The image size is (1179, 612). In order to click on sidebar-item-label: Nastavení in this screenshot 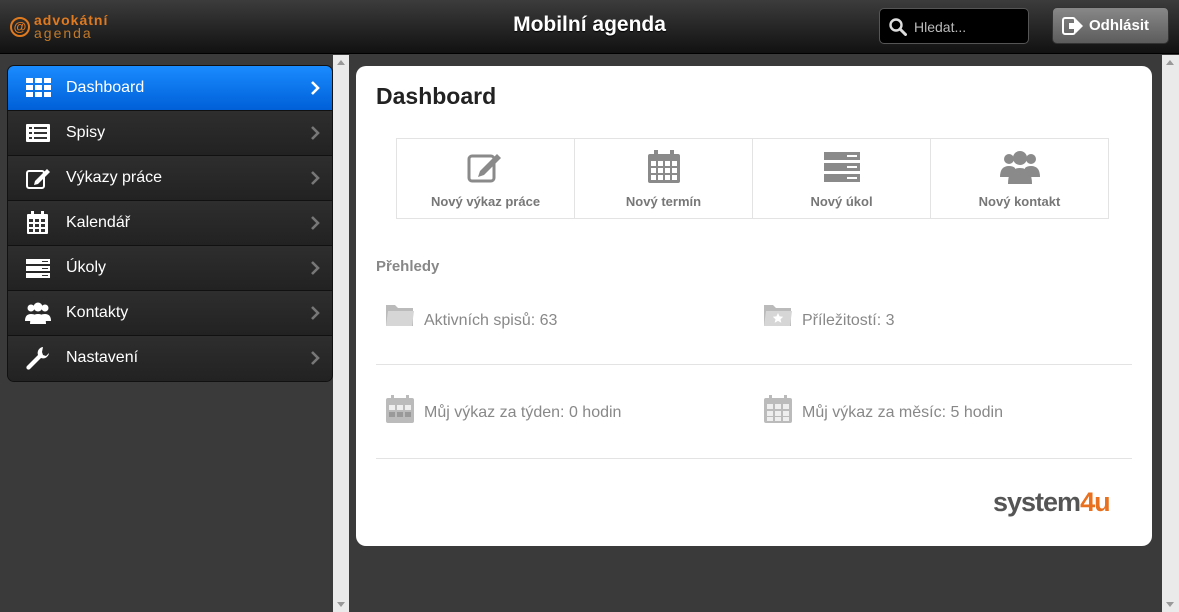, I will do `click(102, 357)`.